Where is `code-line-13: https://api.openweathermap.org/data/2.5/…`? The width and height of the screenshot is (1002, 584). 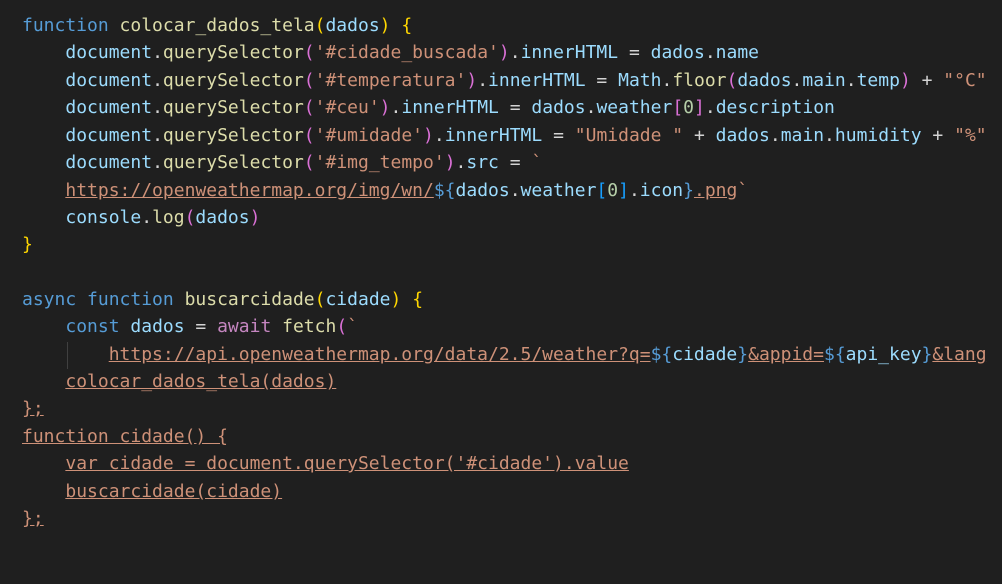
code-line-13: https://api.openweathermap.org/data/2.5/… is located at coordinates (504, 354).